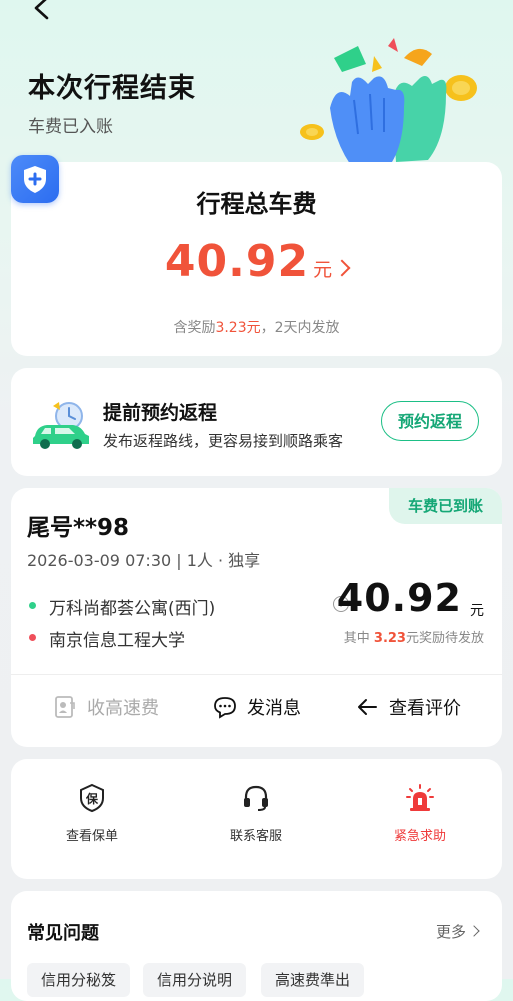 This screenshot has height=1001, width=513. I want to click on svg-text: 保, so click(92, 798).